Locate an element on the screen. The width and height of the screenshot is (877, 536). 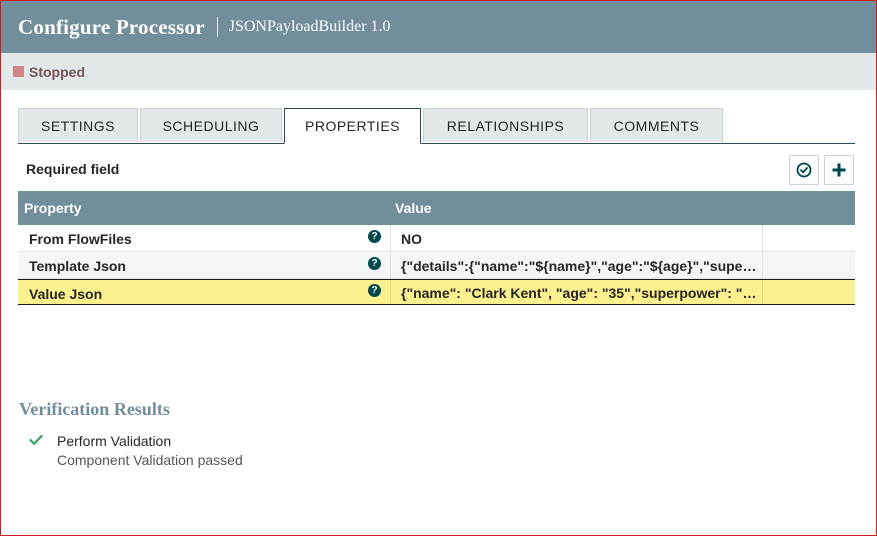
verify-button is located at coordinates (804, 170).